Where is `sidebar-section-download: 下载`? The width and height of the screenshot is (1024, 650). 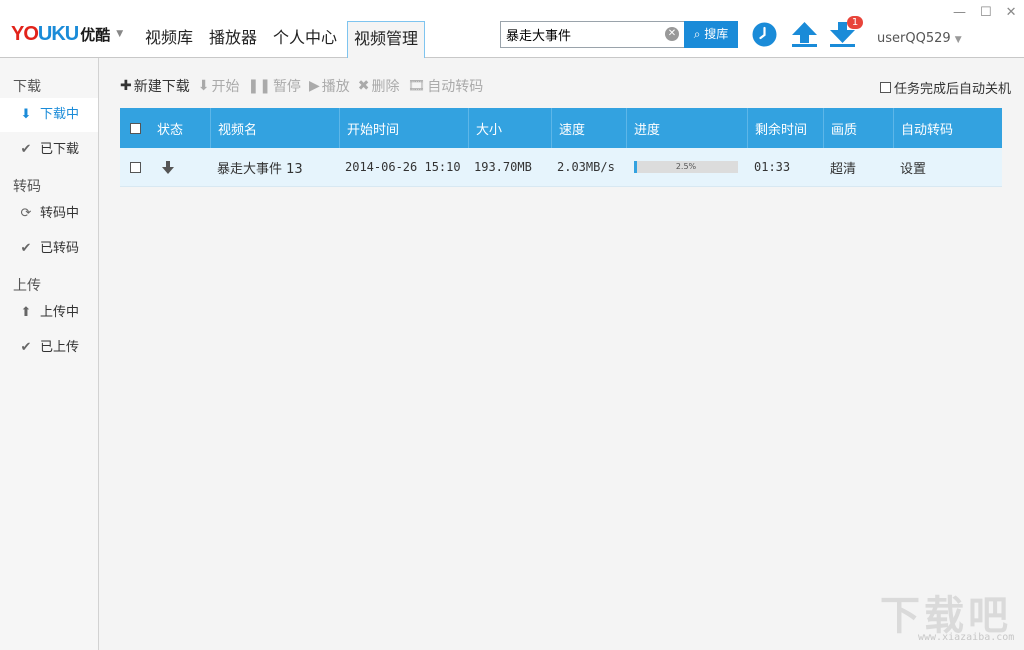
sidebar-section-download: 下载 is located at coordinates (27, 87).